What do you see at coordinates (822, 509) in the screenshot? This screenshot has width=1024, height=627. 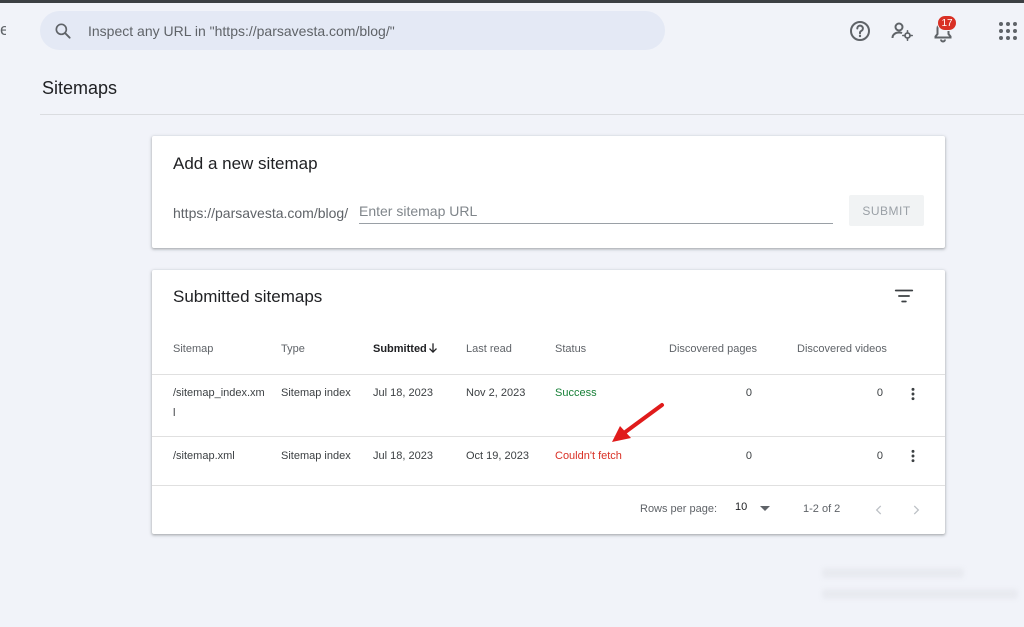 I see `pagination-range: 1-2 of 2` at bounding box center [822, 509].